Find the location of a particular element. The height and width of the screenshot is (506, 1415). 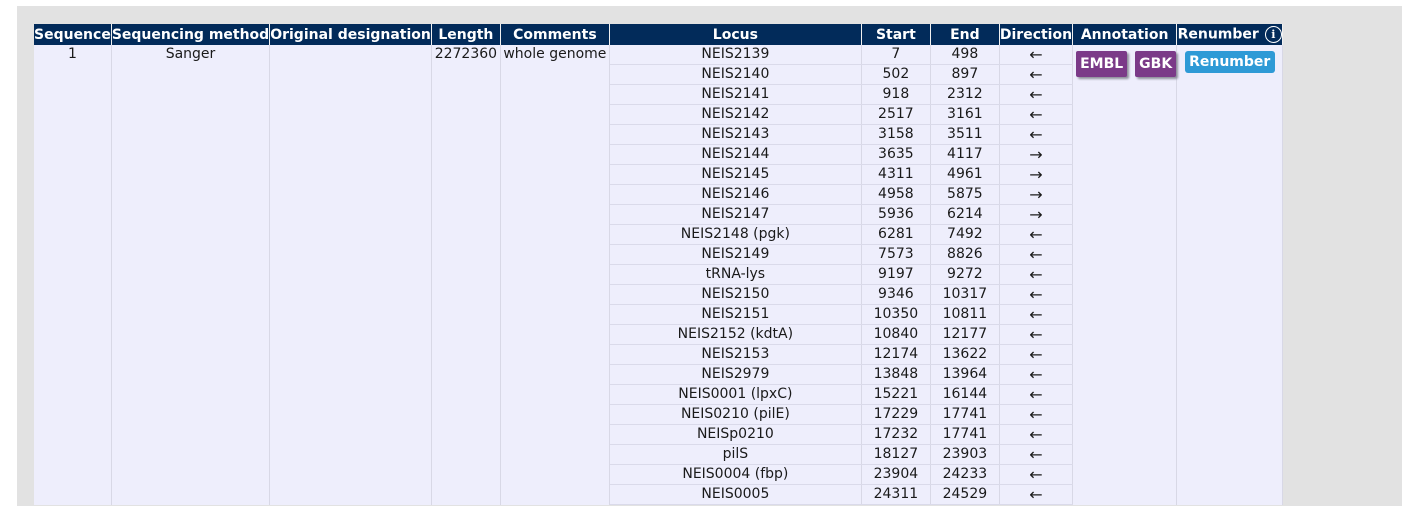

locus-cell: NEIS2142 is located at coordinates (735, 114).